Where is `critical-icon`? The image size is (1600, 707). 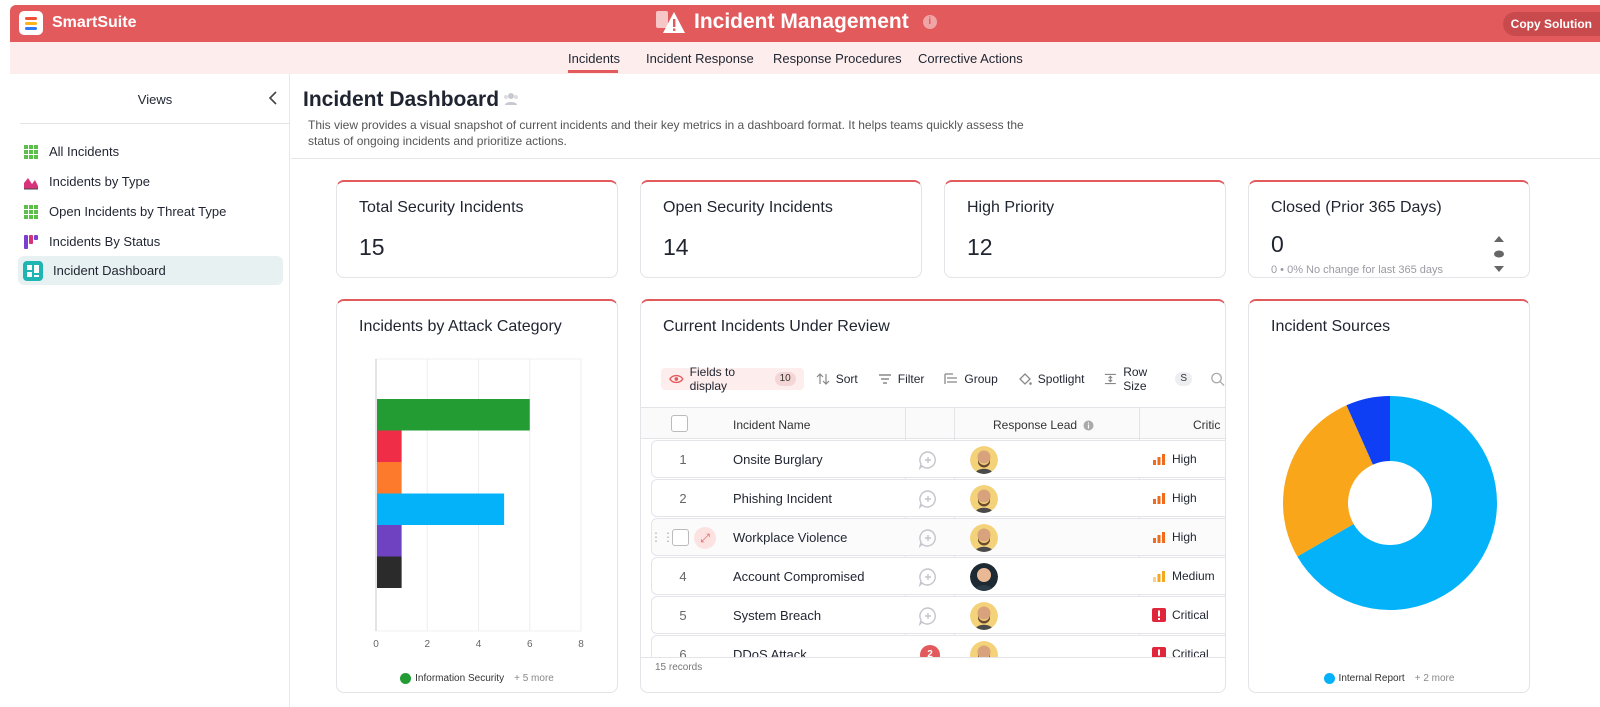 critical-icon is located at coordinates (1159, 652).